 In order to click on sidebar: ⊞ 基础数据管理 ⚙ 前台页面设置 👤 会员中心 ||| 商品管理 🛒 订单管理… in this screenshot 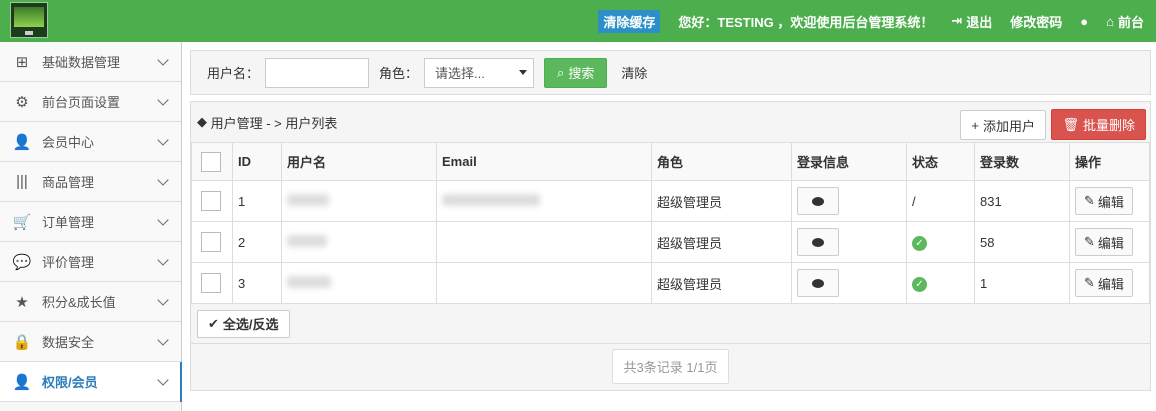, I will do `click(91, 226)`.